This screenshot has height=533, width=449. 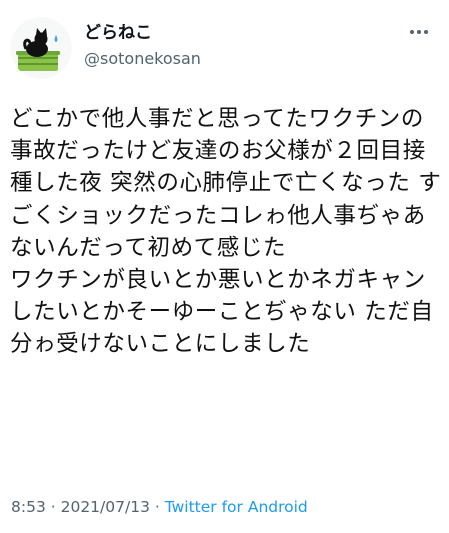 I want to click on tweet-time: 8:53, so click(x=28, y=507).